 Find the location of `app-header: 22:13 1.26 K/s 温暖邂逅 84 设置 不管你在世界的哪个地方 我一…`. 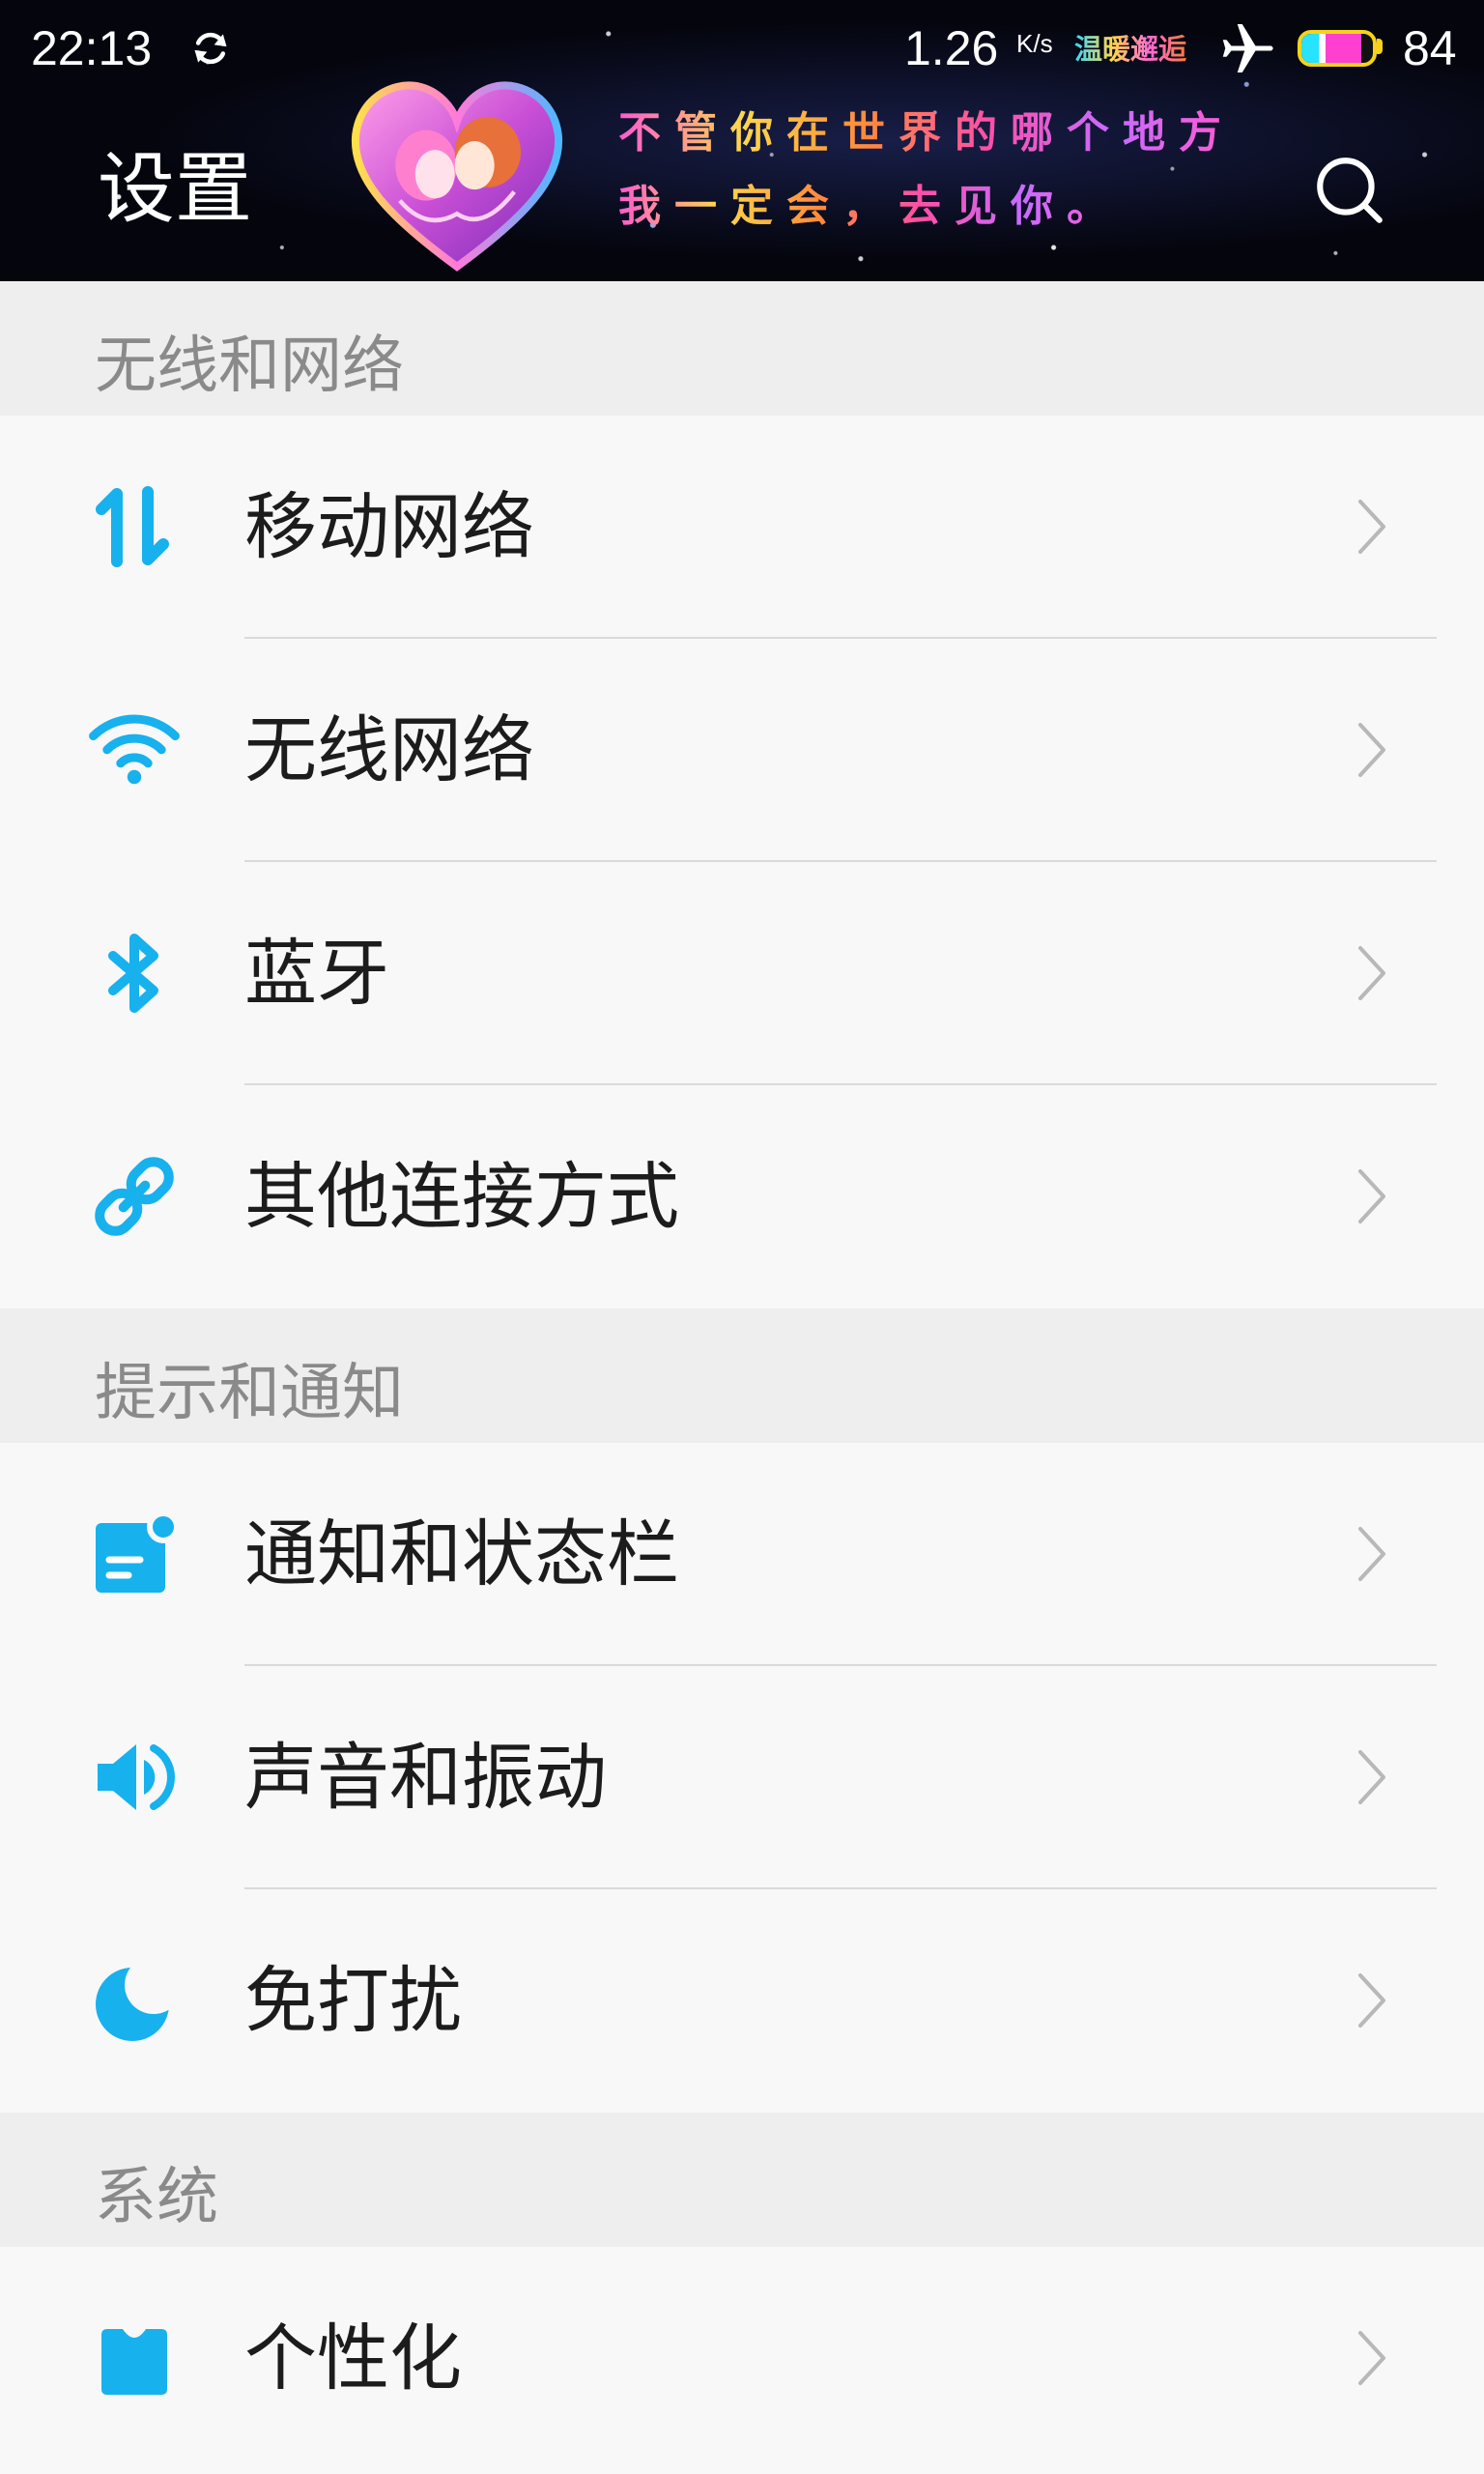

app-header: 22:13 1.26 K/s 温暖邂逅 84 设置 不管你在世界的哪个地方 我一… is located at coordinates (742, 140).